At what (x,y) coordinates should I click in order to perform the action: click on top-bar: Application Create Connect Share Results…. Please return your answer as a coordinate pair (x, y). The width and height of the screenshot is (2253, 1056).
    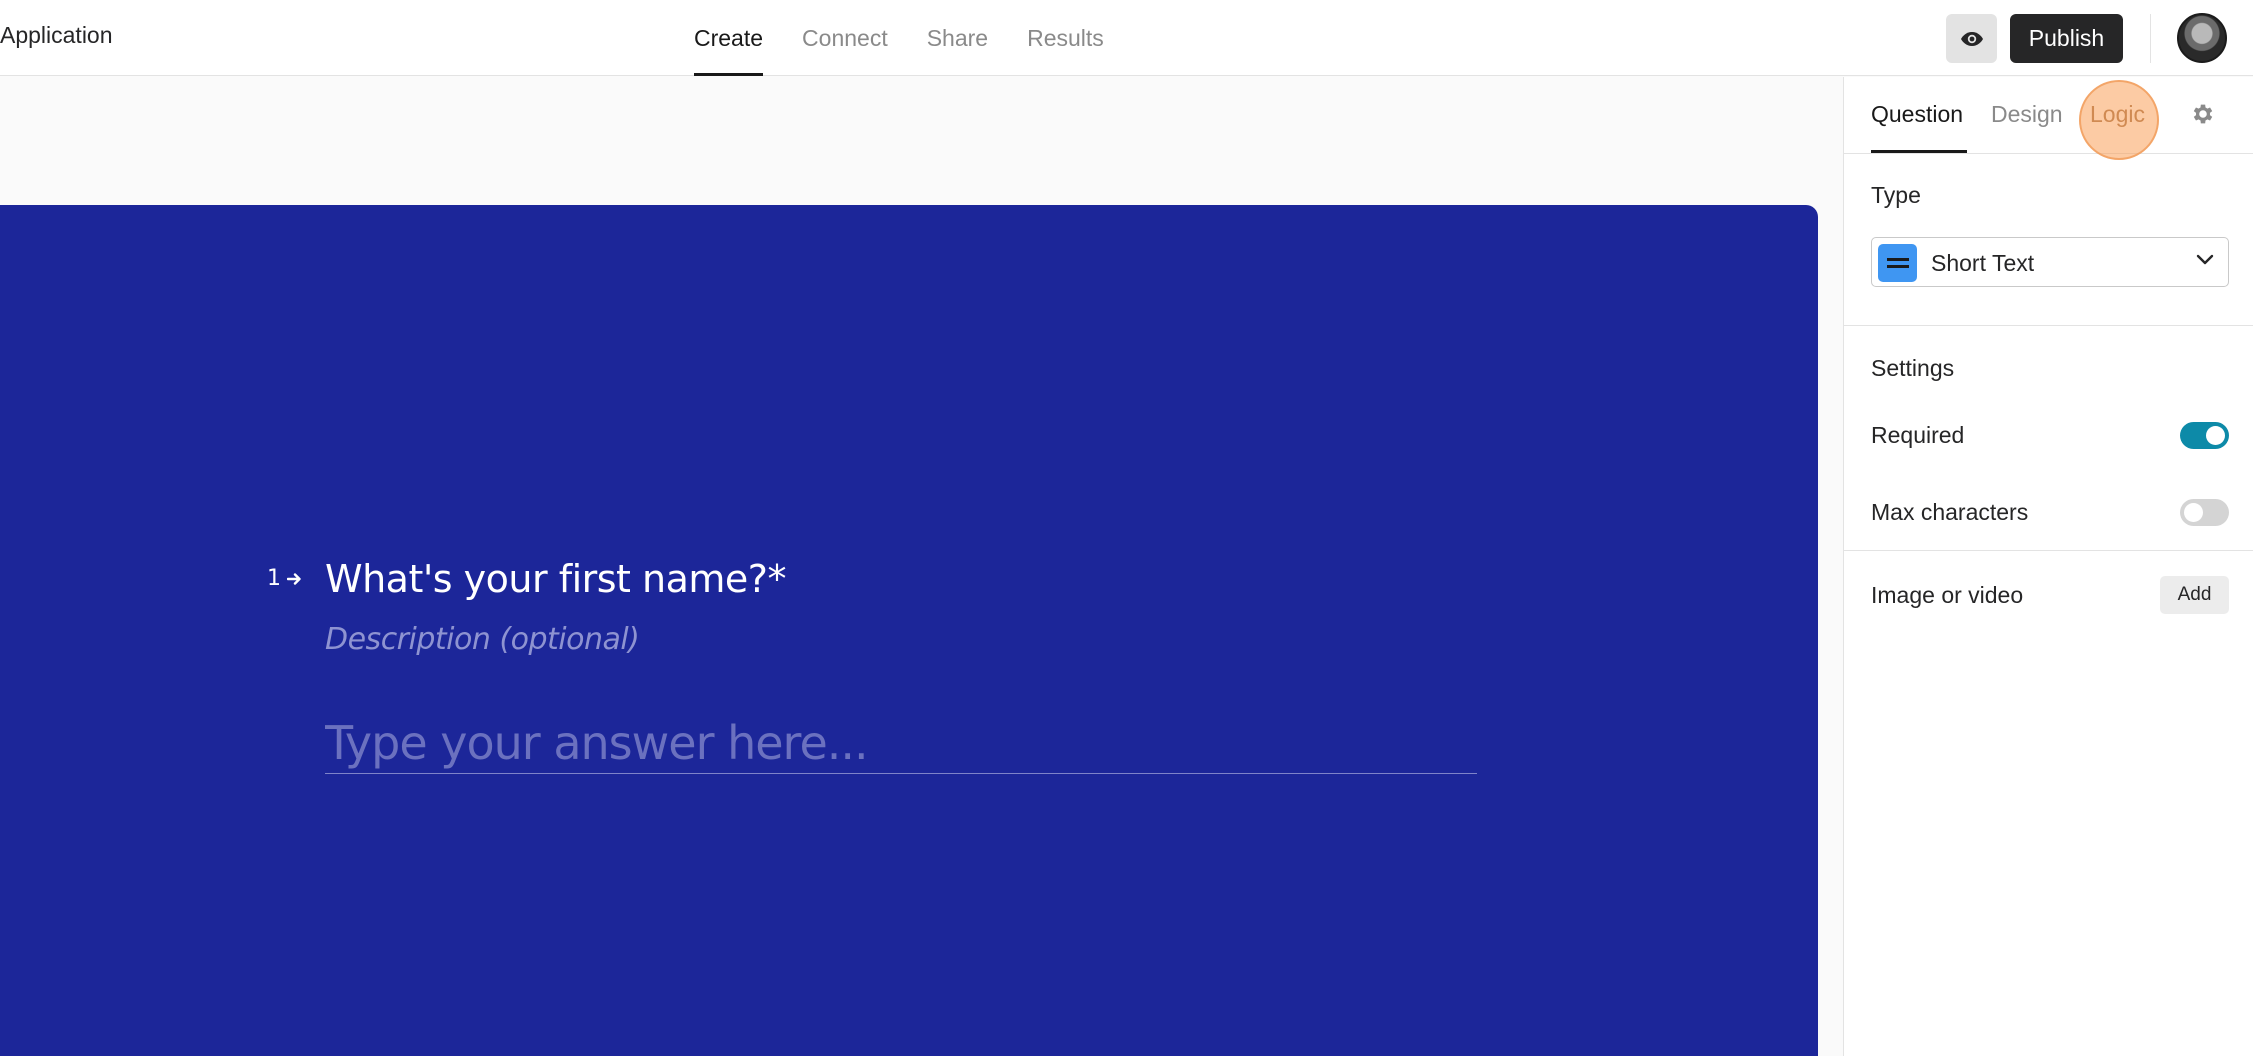
    Looking at the image, I should click on (1126, 38).